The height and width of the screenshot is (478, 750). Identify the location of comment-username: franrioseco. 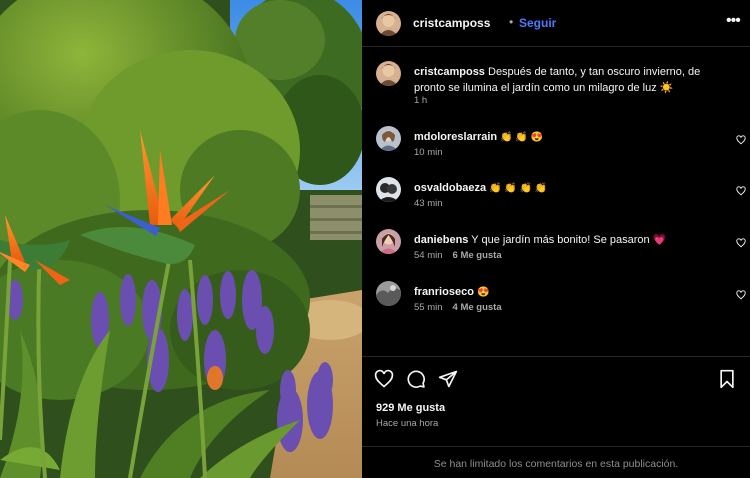
(444, 292).